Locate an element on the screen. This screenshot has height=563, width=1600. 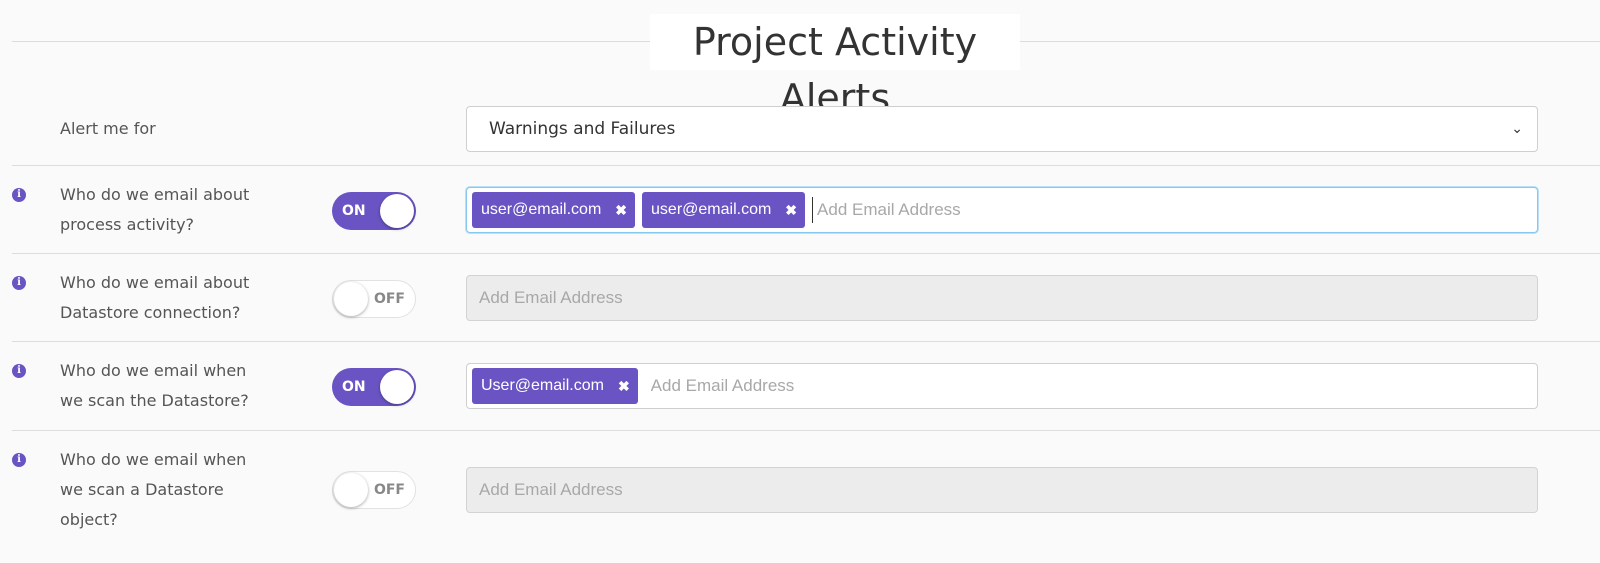
datastore-connection-email-field is located at coordinates (1002, 298).